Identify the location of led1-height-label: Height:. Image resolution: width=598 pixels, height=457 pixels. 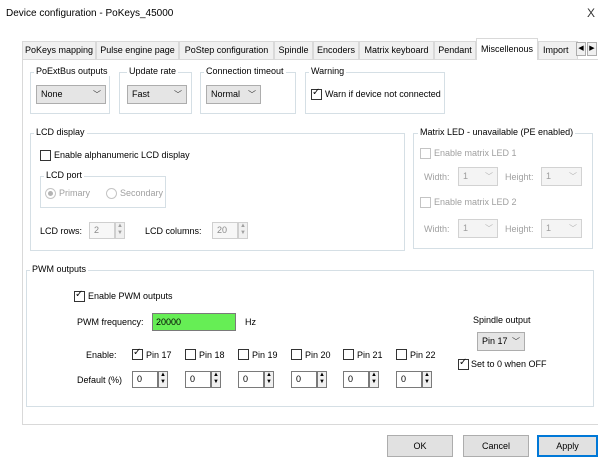
(519, 177).